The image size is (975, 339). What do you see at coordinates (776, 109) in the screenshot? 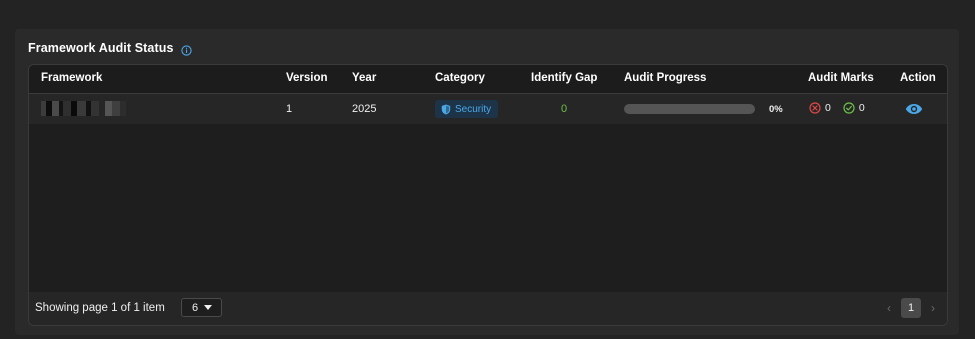
I see `audit-progress-label: 0%` at bounding box center [776, 109].